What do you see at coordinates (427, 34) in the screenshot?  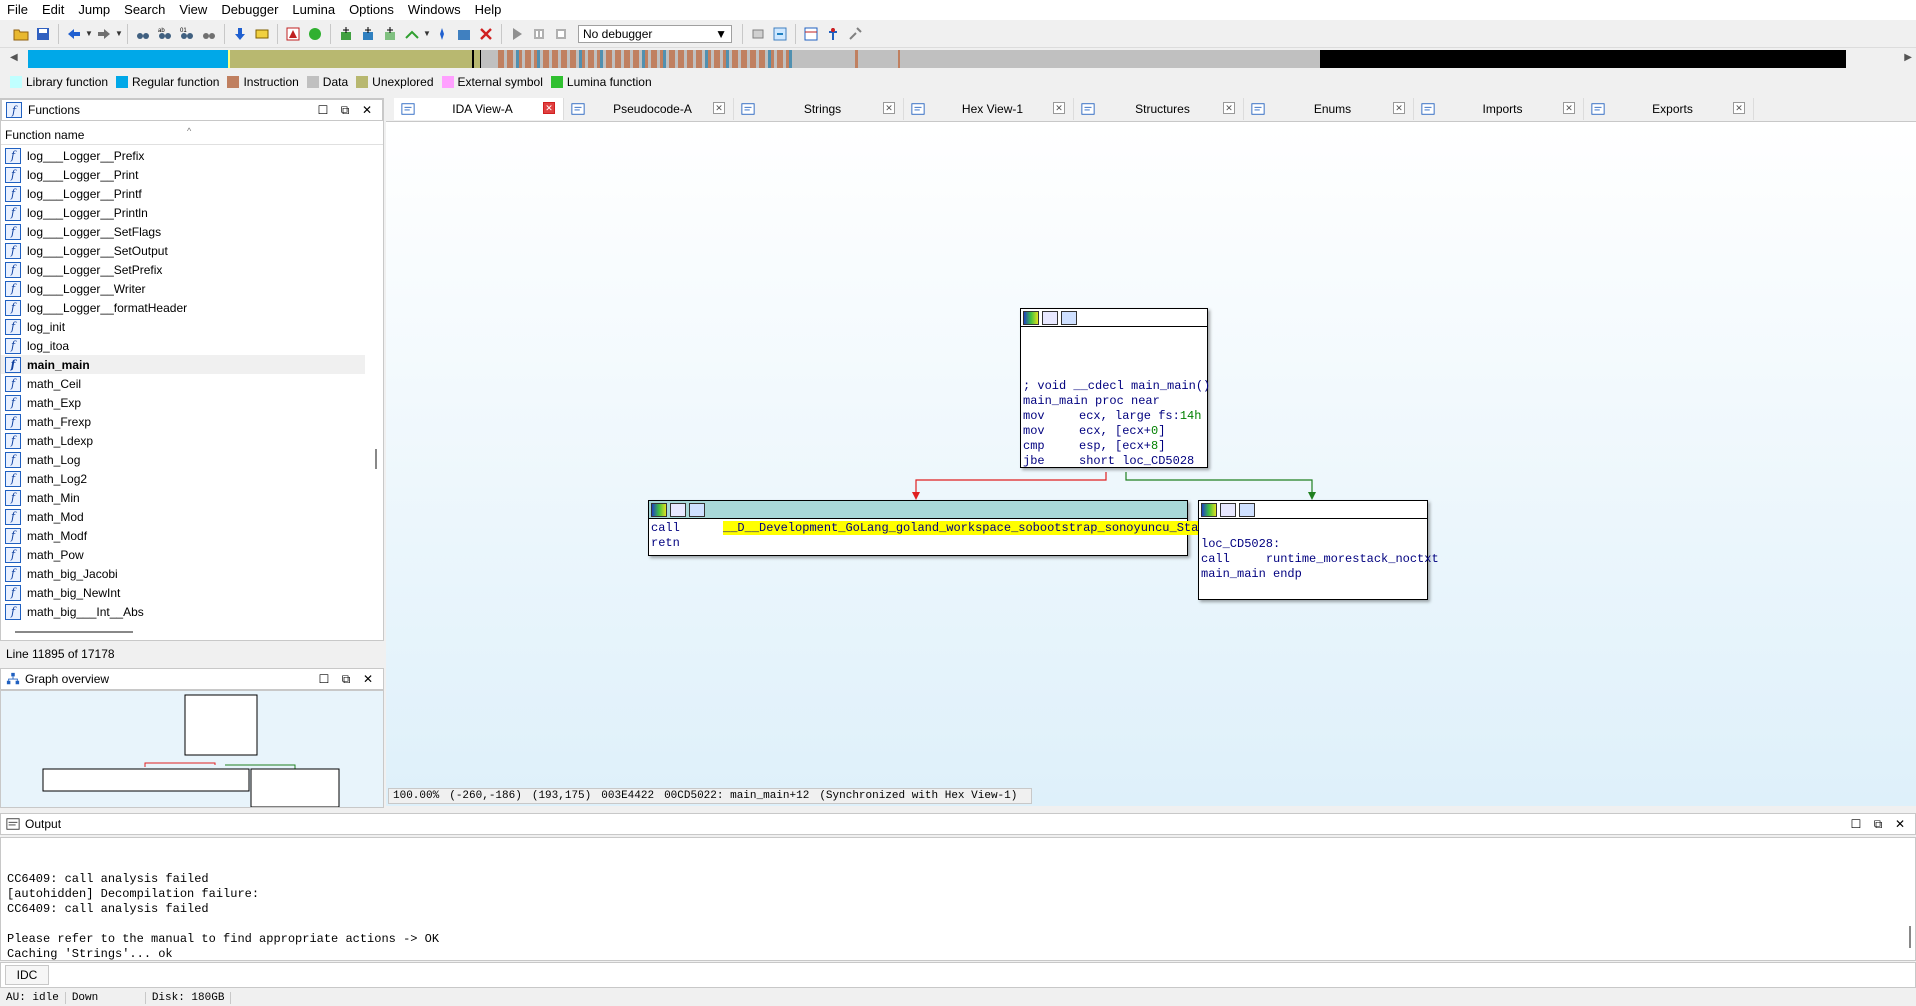 I see `xref-dropdown-icon: ▼` at bounding box center [427, 34].